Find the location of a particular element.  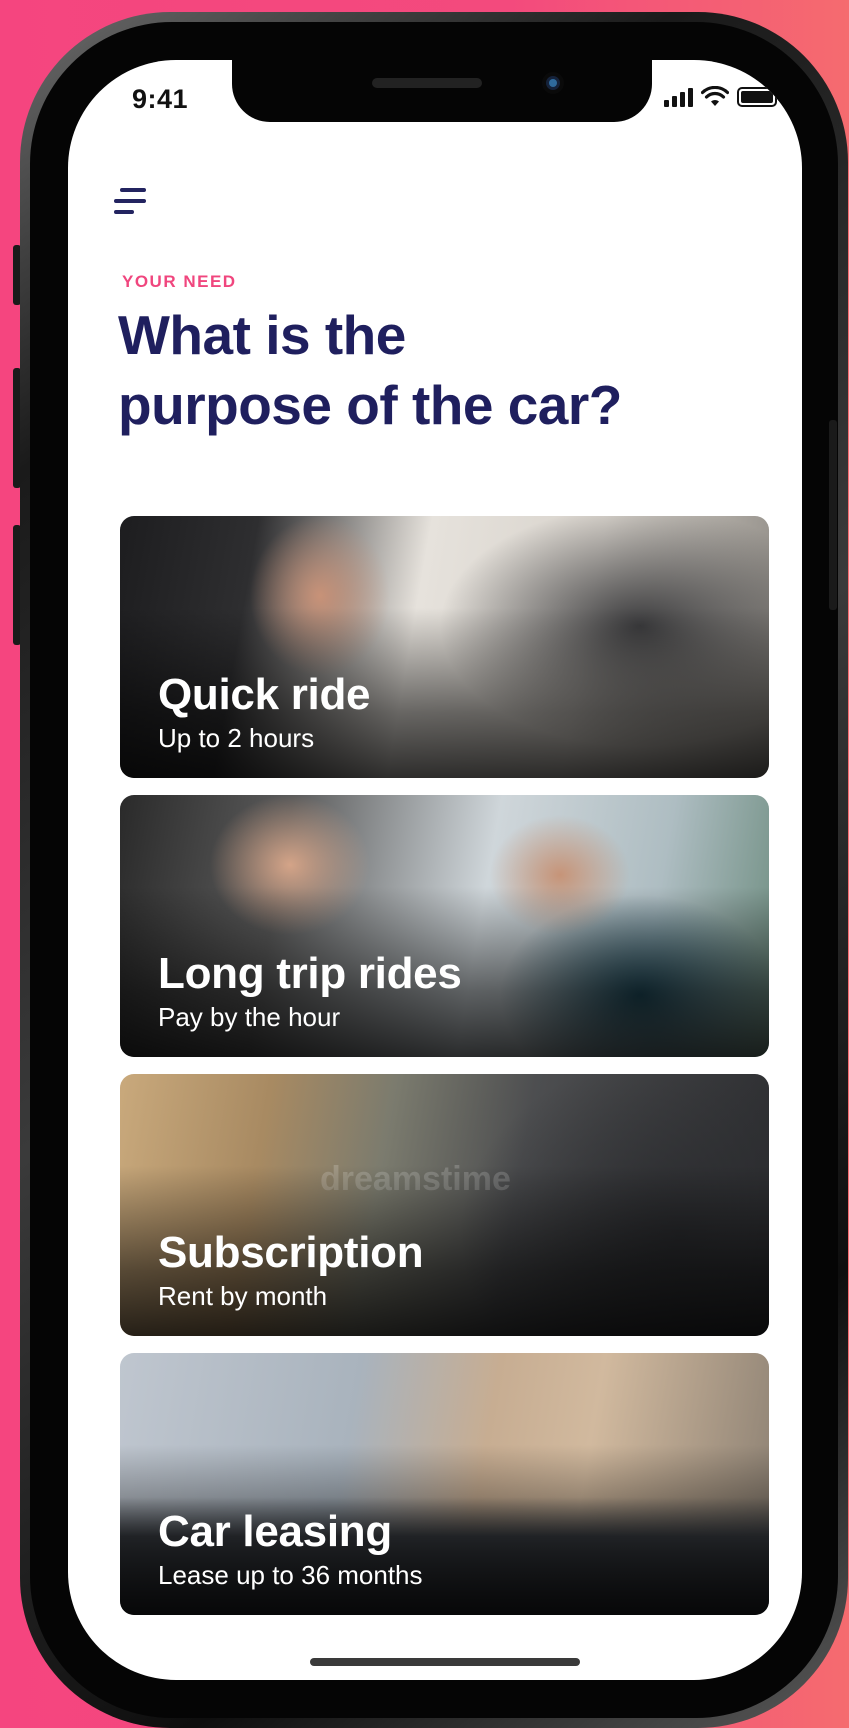

card-subtitle: Up to 2 hours is located at coordinates (236, 738).